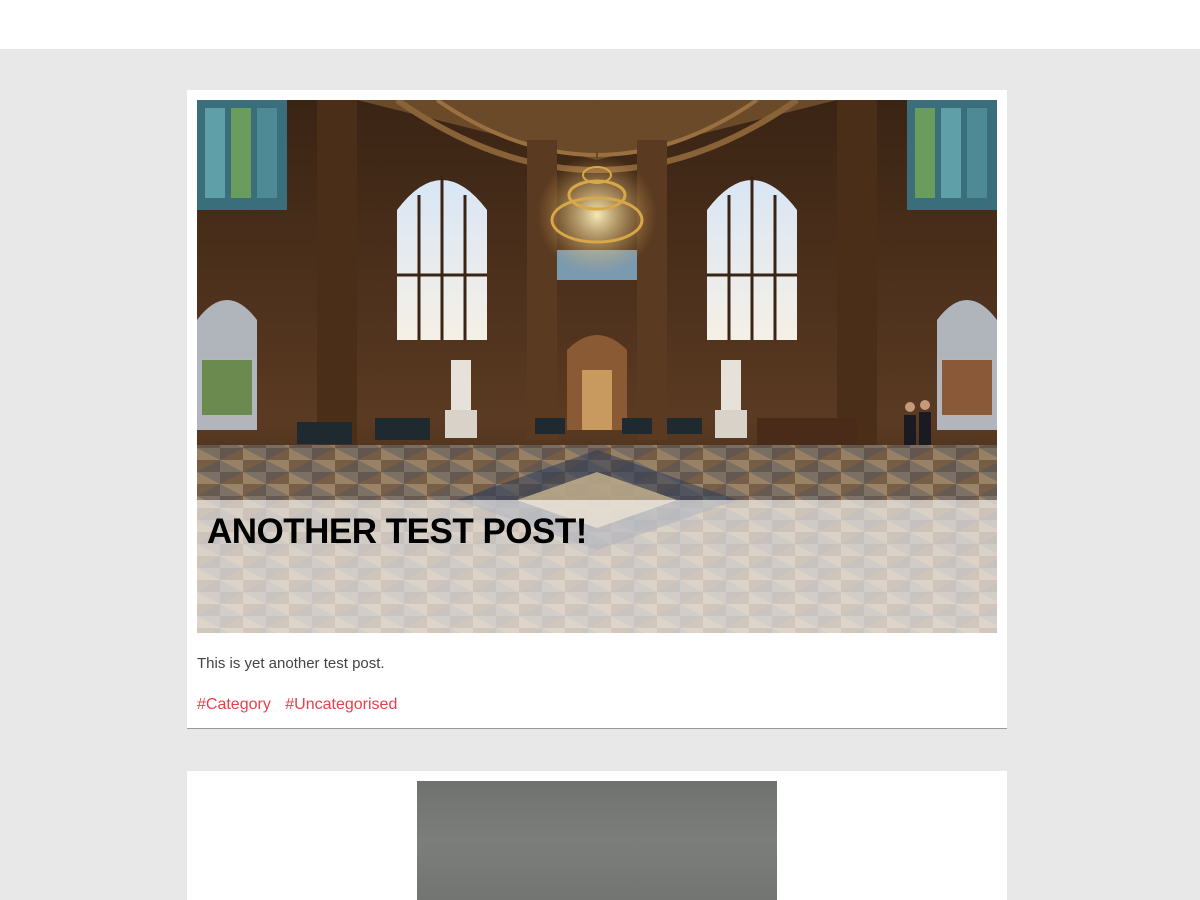 This screenshot has width=1200, height=900. Describe the element at coordinates (397, 532) in the screenshot. I see `post-title: ANOTHER TEST POST!` at that location.